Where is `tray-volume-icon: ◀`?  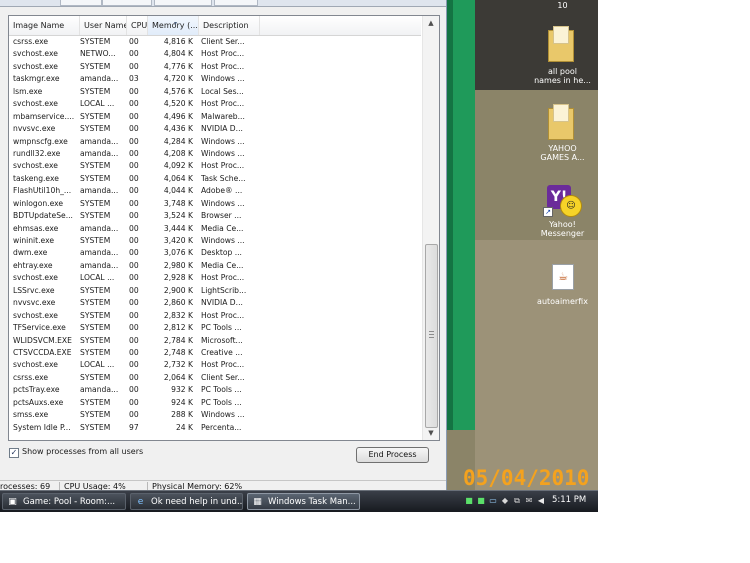 tray-volume-icon: ◀ is located at coordinates (541, 501).